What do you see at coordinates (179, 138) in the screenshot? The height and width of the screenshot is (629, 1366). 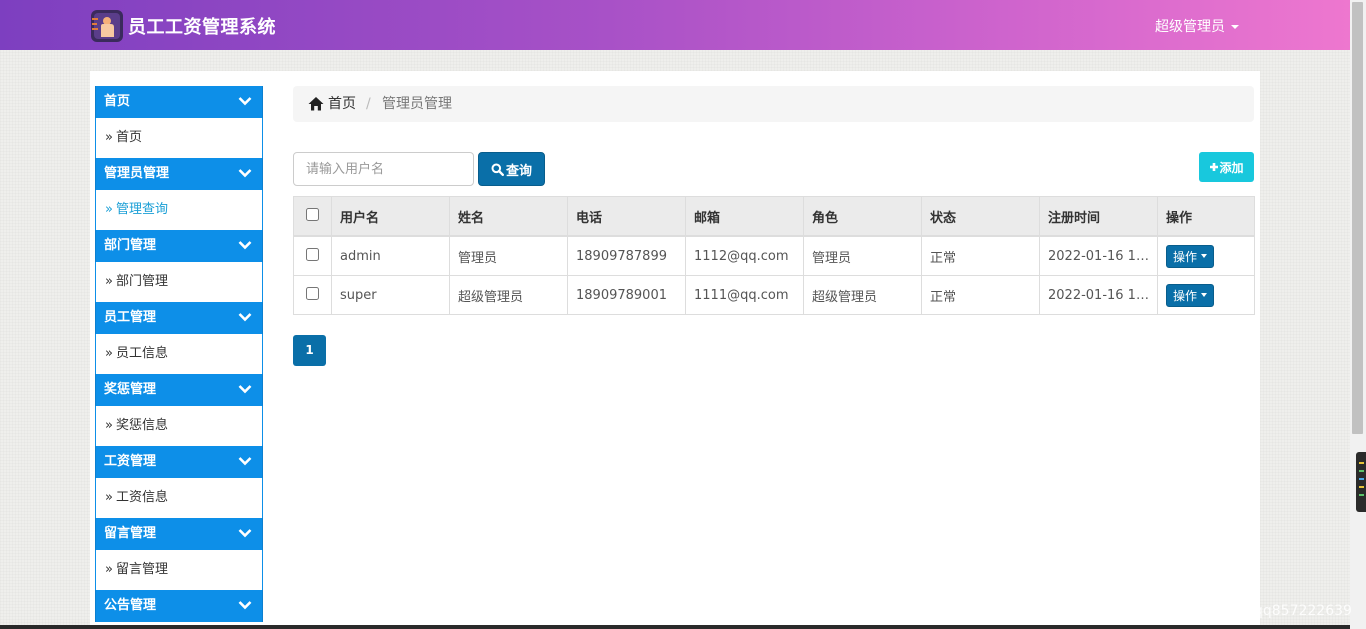 I see `sidebar-item-home: » 首页` at bounding box center [179, 138].